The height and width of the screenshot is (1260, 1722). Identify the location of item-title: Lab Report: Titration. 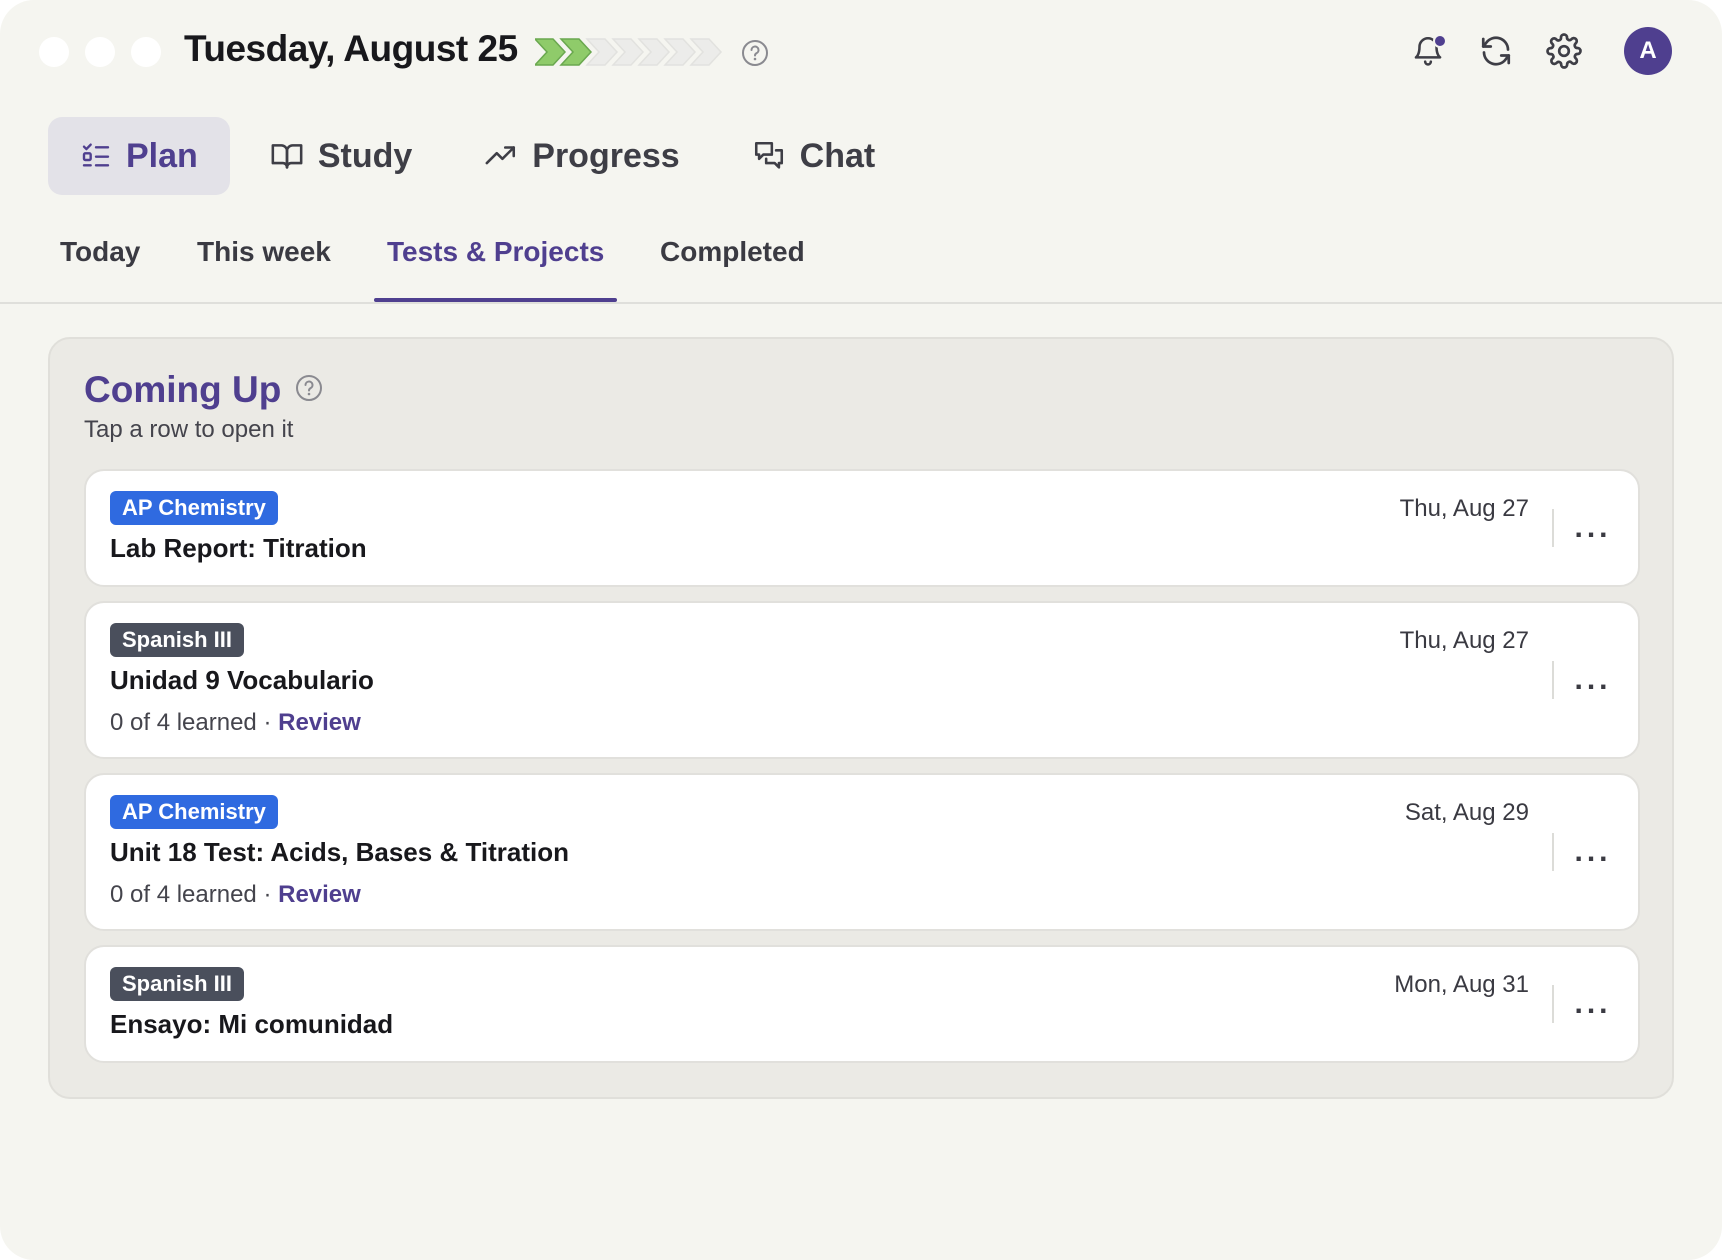
(238, 548).